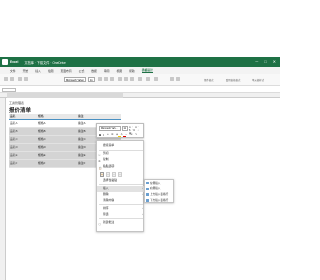  I want to click on menu-data: 数据, so click(94, 71).